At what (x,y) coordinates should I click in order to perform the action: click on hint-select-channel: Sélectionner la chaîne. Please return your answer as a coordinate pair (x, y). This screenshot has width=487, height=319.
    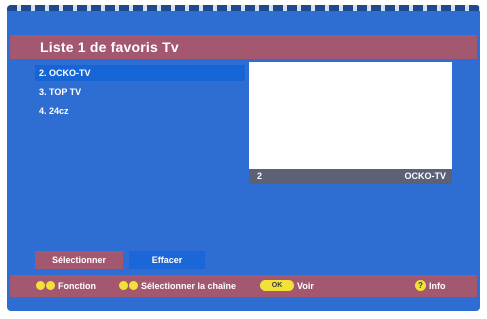
    Looking at the image, I should click on (177, 286).